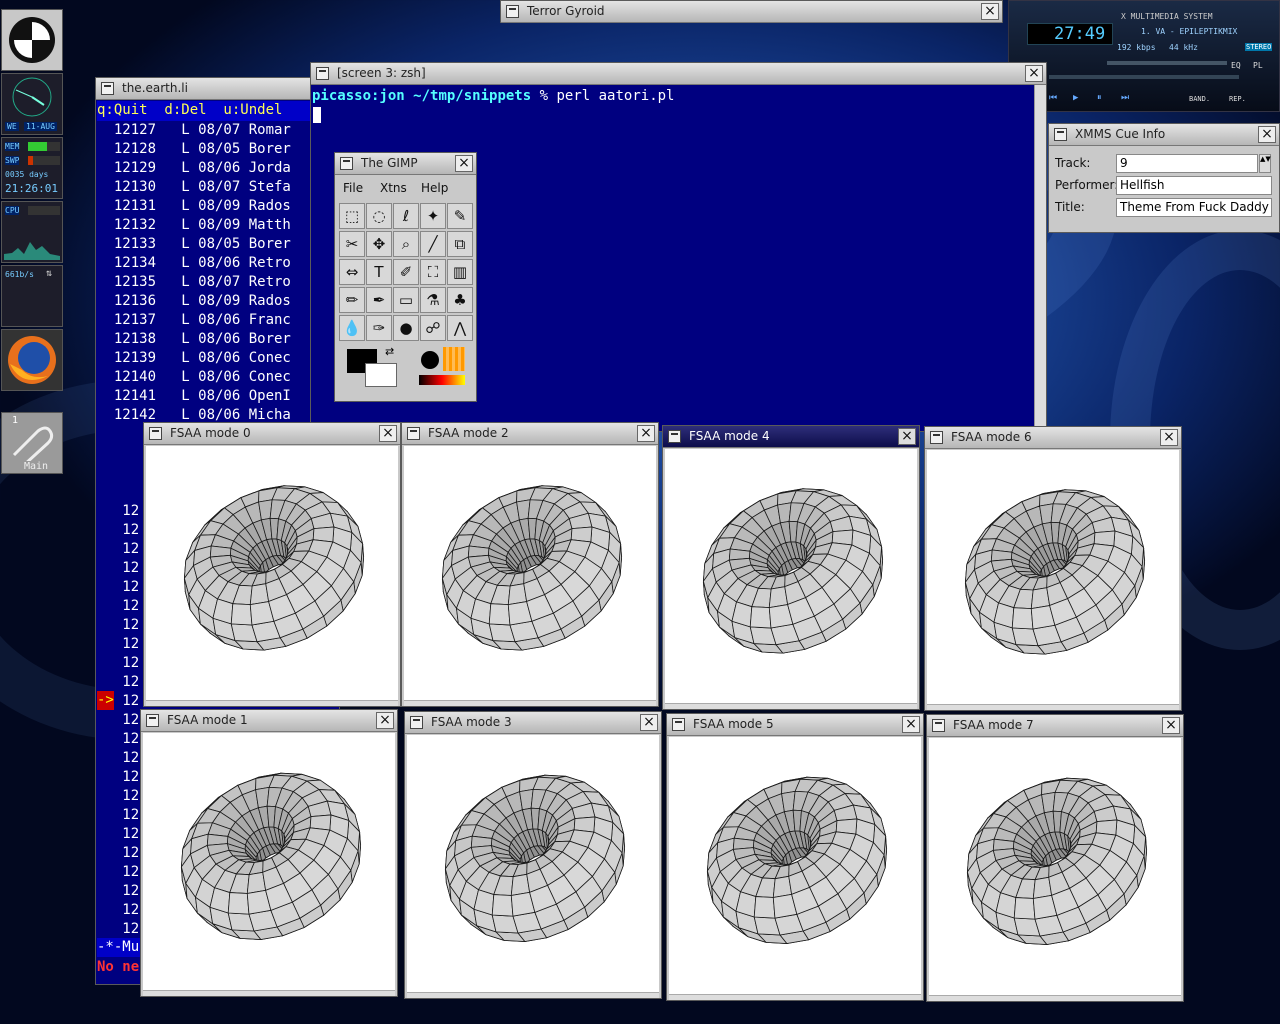 The width and height of the screenshot is (1280, 1024). I want to click on fsaa-window: FSAA mode 3 ×, so click(533, 855).